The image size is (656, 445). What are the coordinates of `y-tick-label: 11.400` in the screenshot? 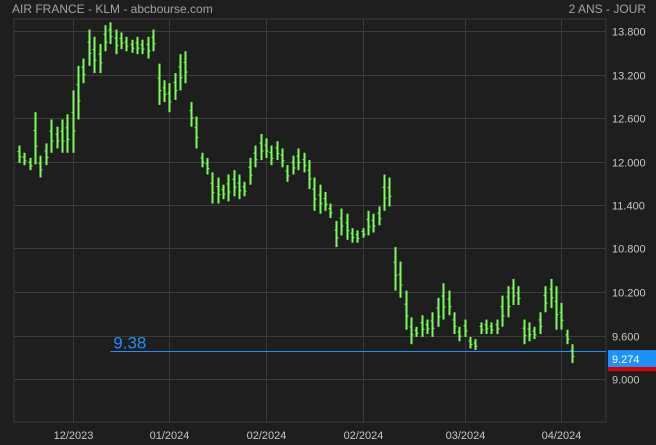 It's located at (628, 207).